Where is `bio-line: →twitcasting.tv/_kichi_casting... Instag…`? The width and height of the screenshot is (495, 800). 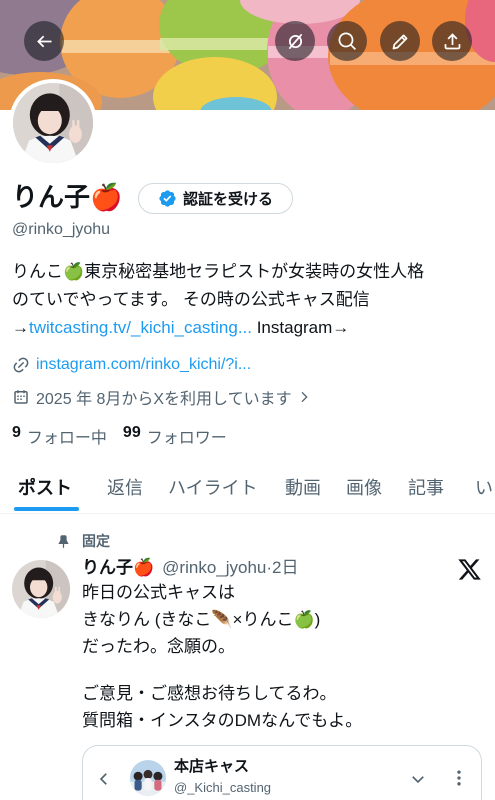 bio-line: →twitcasting.tv/_kichi_casting... Instag… is located at coordinates (249, 328).